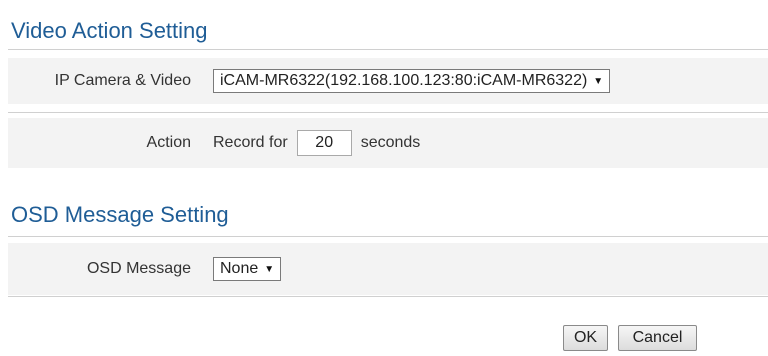 The height and width of the screenshot is (356, 768). What do you see at coordinates (485, 143) in the screenshot?
I see `action-cell: Record for 20 seconds` at bounding box center [485, 143].